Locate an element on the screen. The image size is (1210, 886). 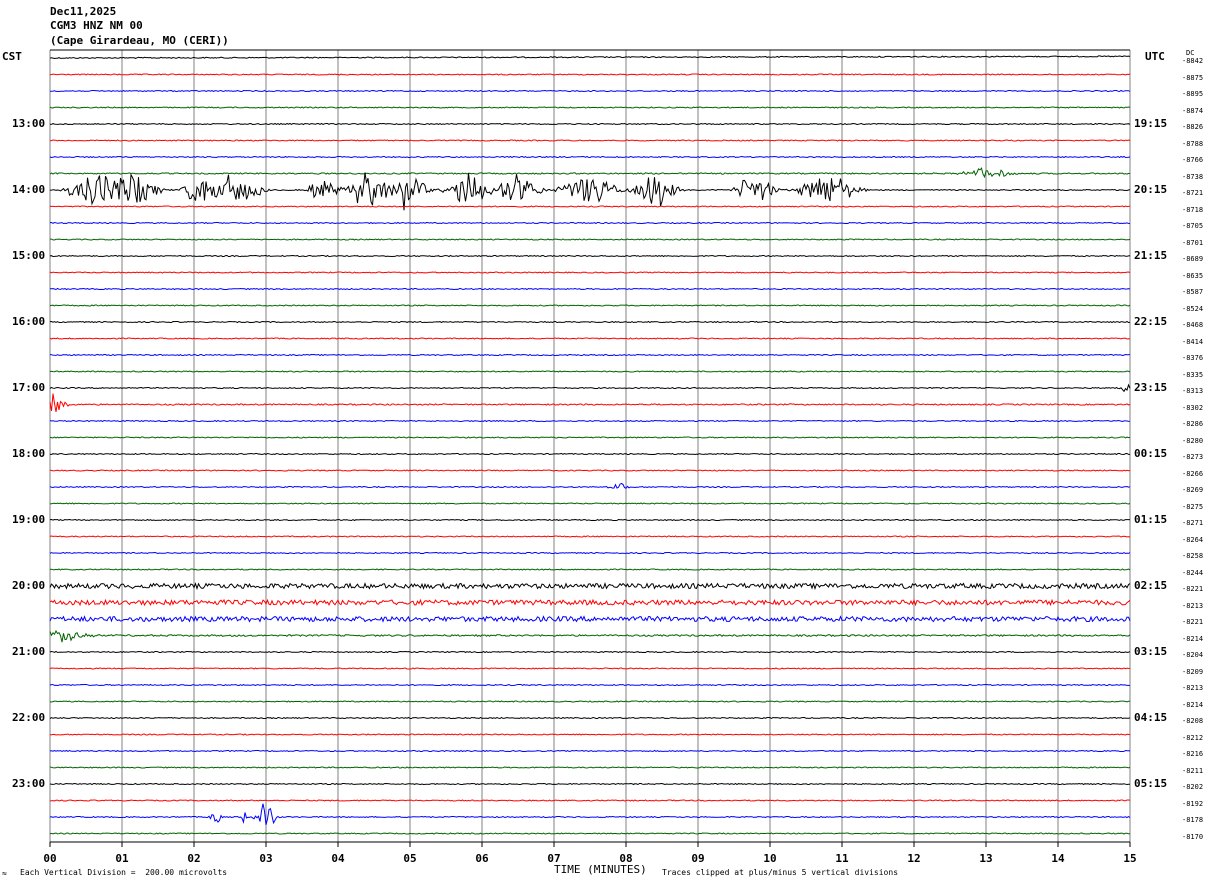
dc-offset-label: -8895 is located at coordinates (1193, 94).